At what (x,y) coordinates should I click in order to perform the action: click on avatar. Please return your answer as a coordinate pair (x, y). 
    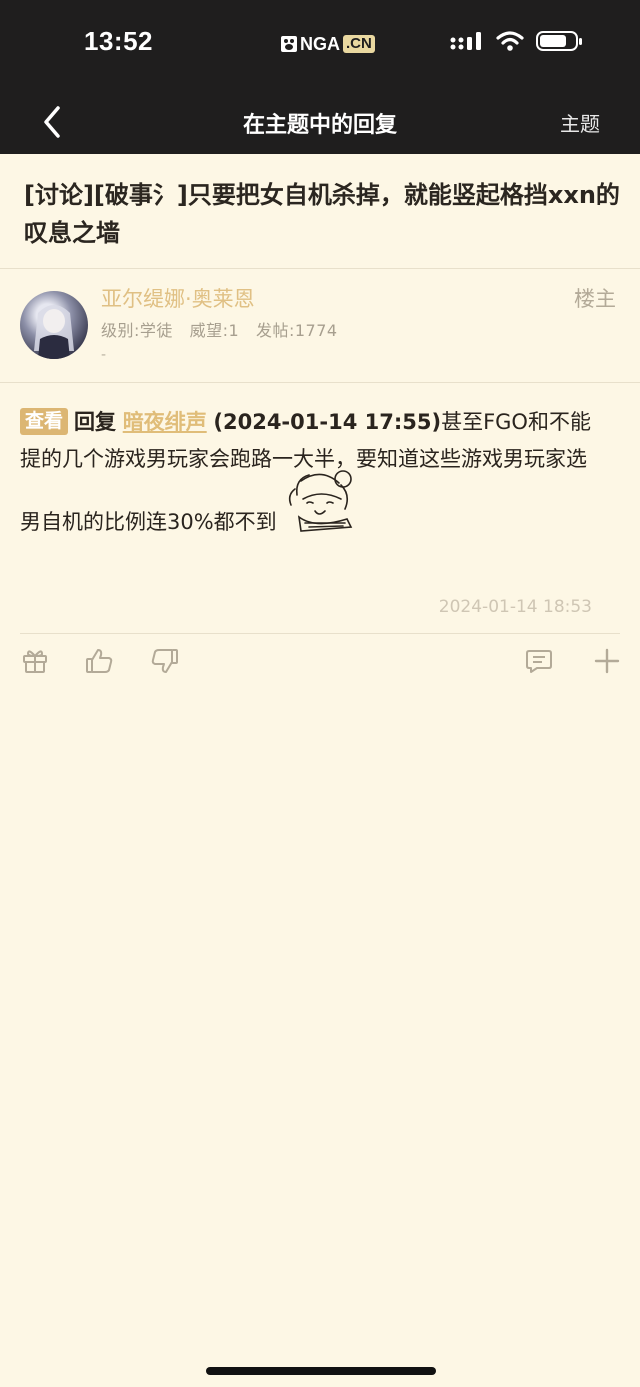
    Looking at the image, I should click on (54, 325).